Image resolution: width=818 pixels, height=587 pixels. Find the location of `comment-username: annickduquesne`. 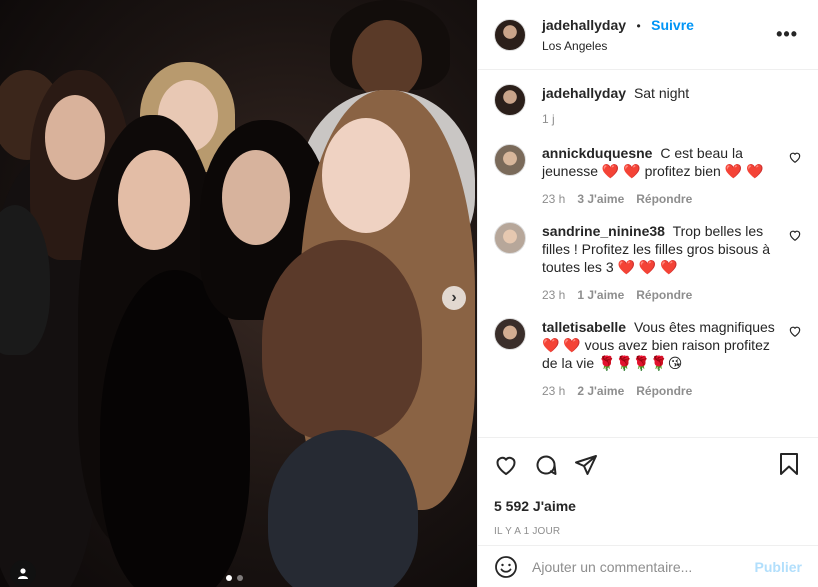

comment-username: annickduquesne is located at coordinates (597, 153).